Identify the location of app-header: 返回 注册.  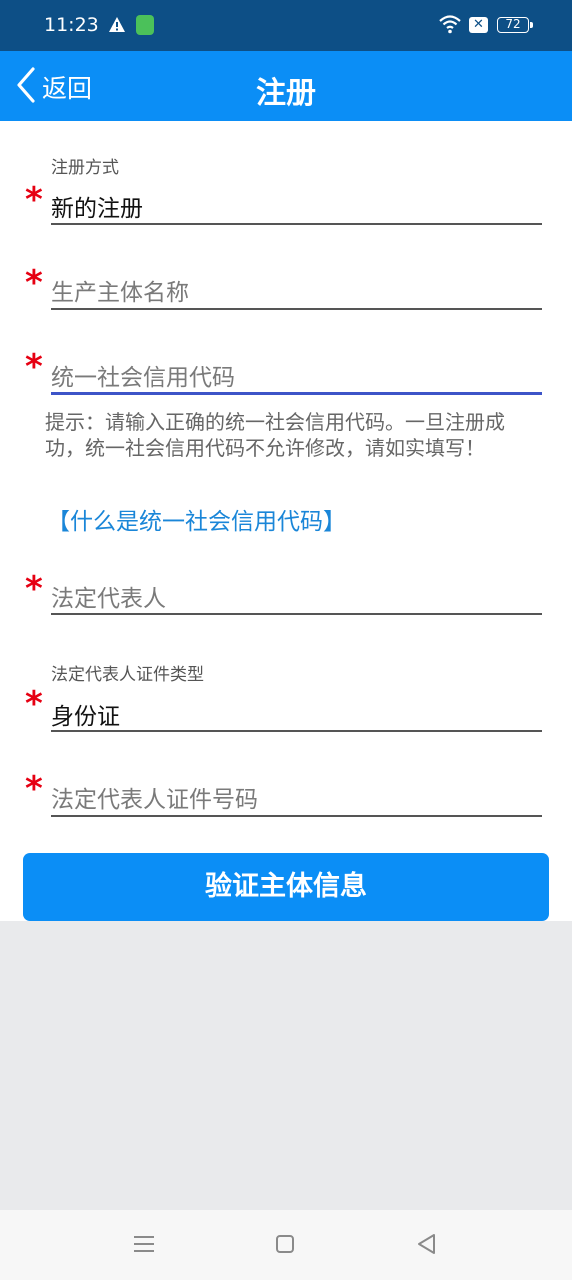
(286, 86).